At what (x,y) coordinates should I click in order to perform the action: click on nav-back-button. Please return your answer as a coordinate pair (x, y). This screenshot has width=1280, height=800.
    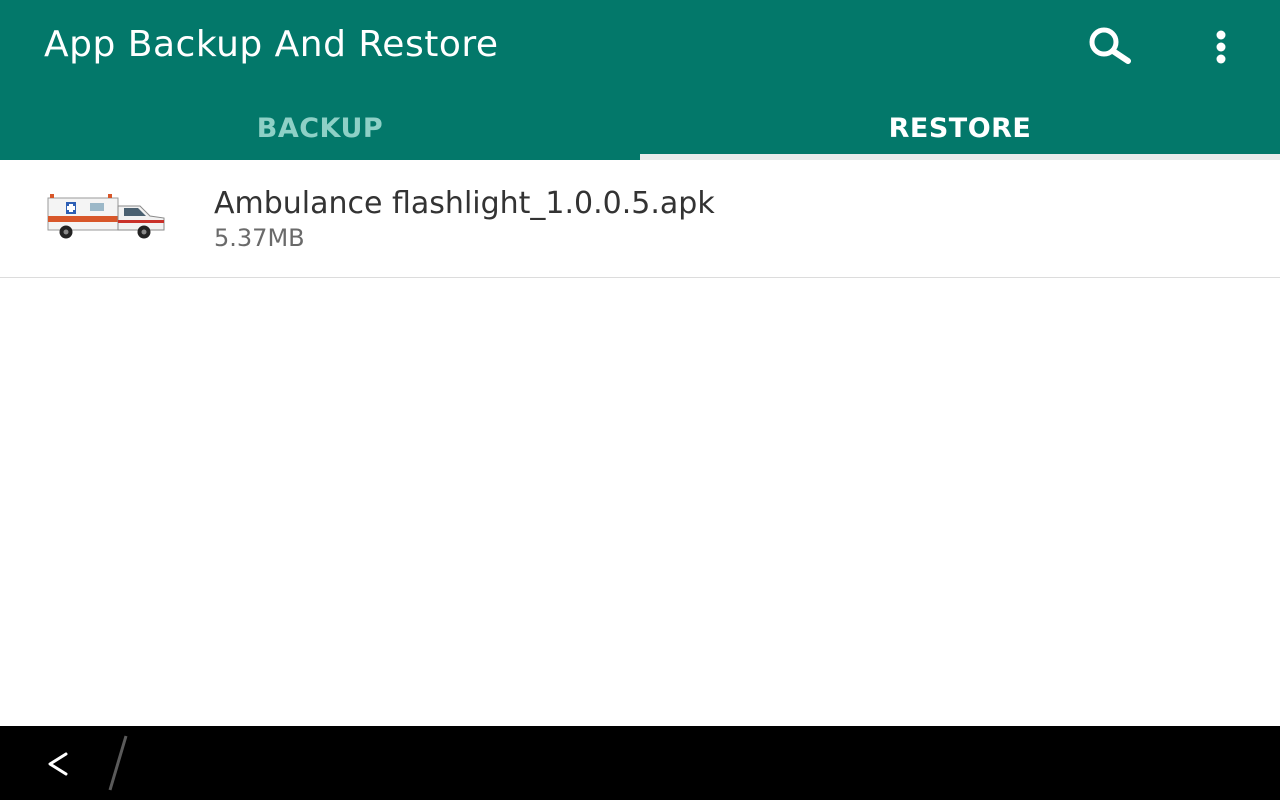
    Looking at the image, I should click on (58, 764).